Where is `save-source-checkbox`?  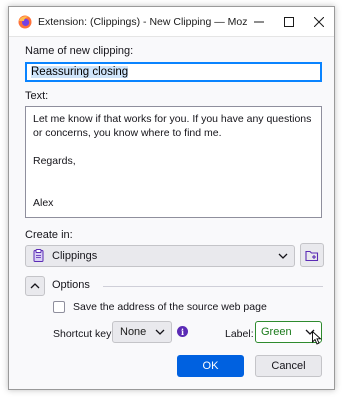 save-source-checkbox is located at coordinates (59, 307).